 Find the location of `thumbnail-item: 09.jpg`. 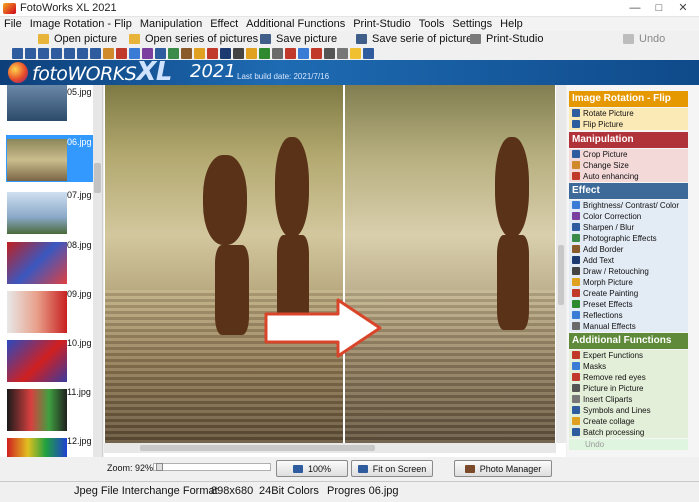

thumbnail-item: 09.jpg is located at coordinates (50, 310).